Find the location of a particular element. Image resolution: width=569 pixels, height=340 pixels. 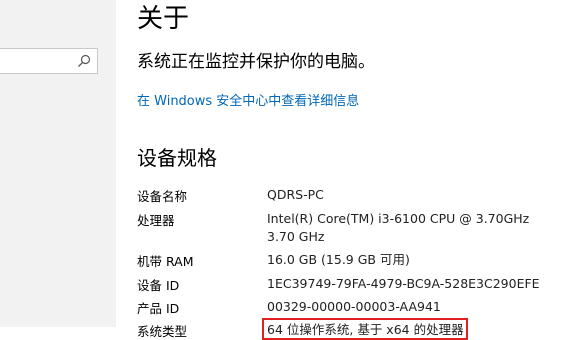

spec-value: 1EC39749-79FA-4979-BC9A-528E3C290EFE is located at coordinates (403, 283).